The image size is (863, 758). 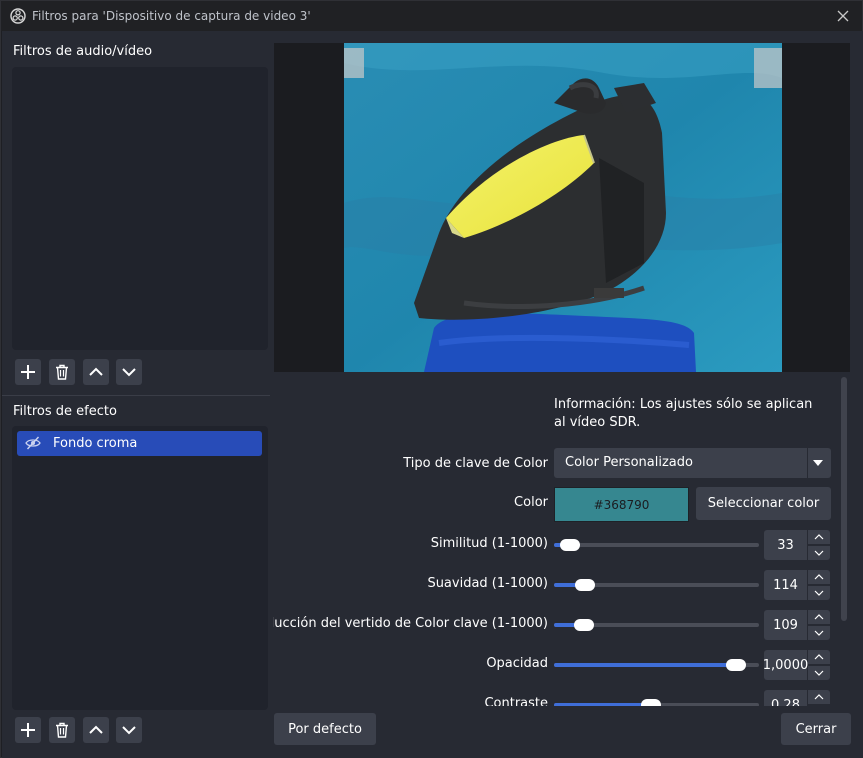 I want to click on opacity-label: Opacidad, so click(x=517, y=663).